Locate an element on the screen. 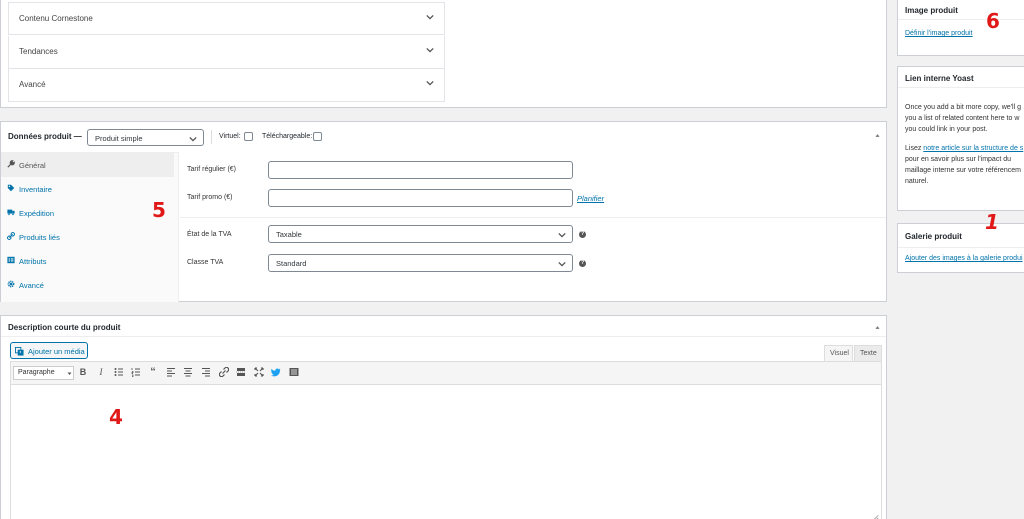 The image size is (1024, 519). tax-class-label: Classe TVA is located at coordinates (205, 262).